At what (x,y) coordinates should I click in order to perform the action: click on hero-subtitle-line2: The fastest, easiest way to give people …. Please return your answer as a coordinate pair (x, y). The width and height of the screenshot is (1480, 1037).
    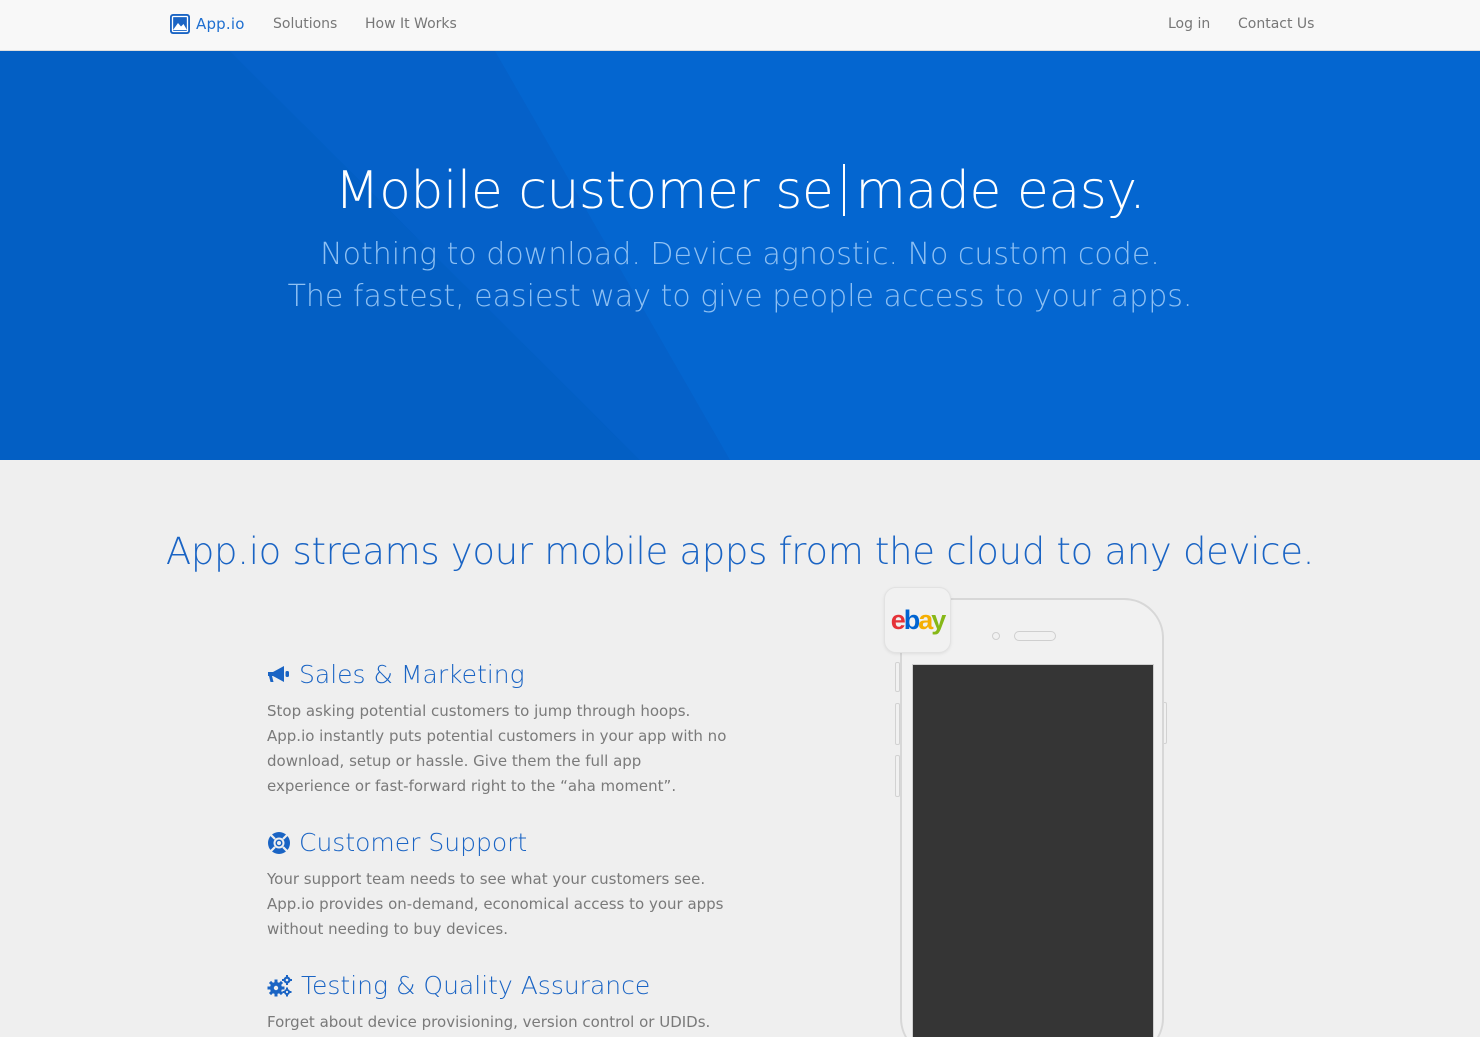
    Looking at the image, I should click on (740, 296).